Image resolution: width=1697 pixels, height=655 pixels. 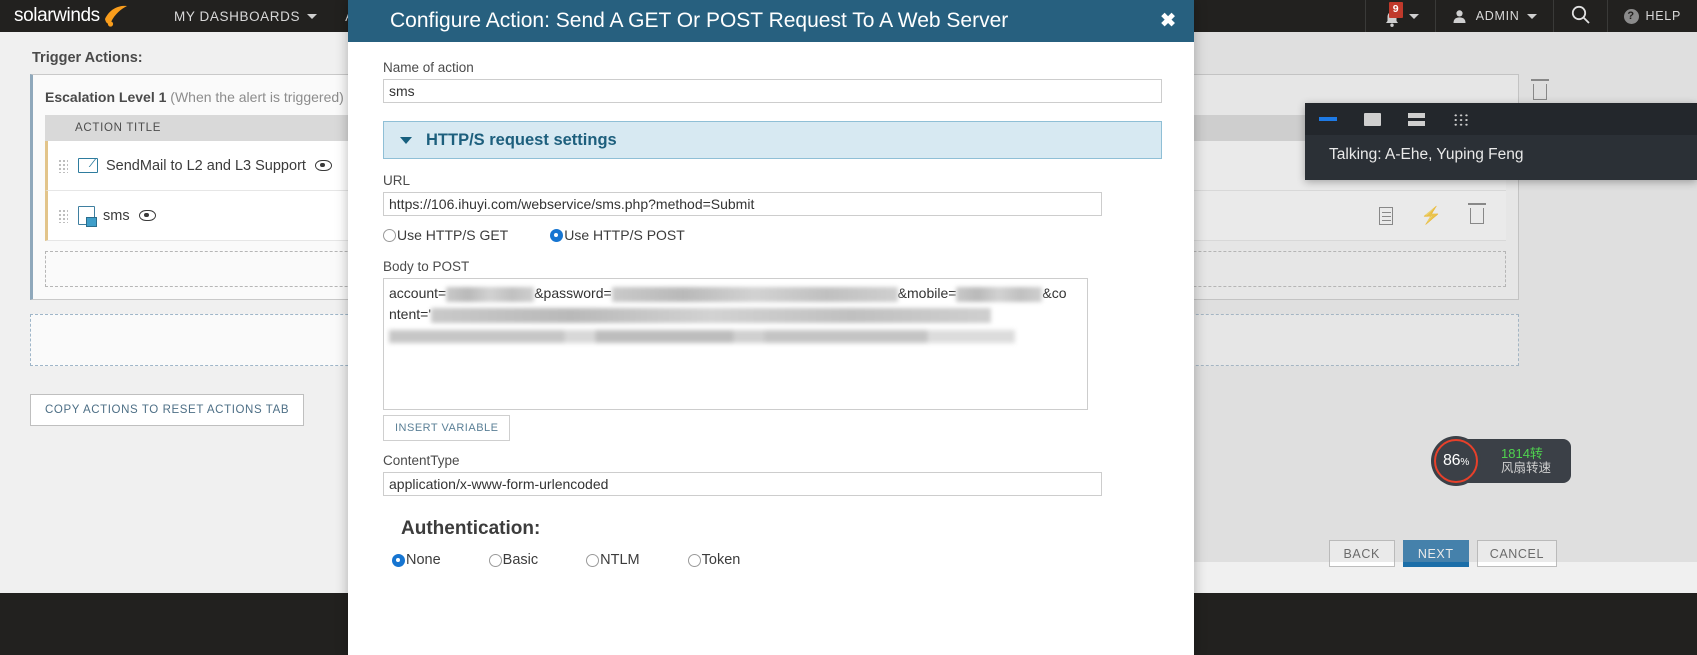 I want to click on gauge-percent-number: 86, so click(x=1451, y=460).